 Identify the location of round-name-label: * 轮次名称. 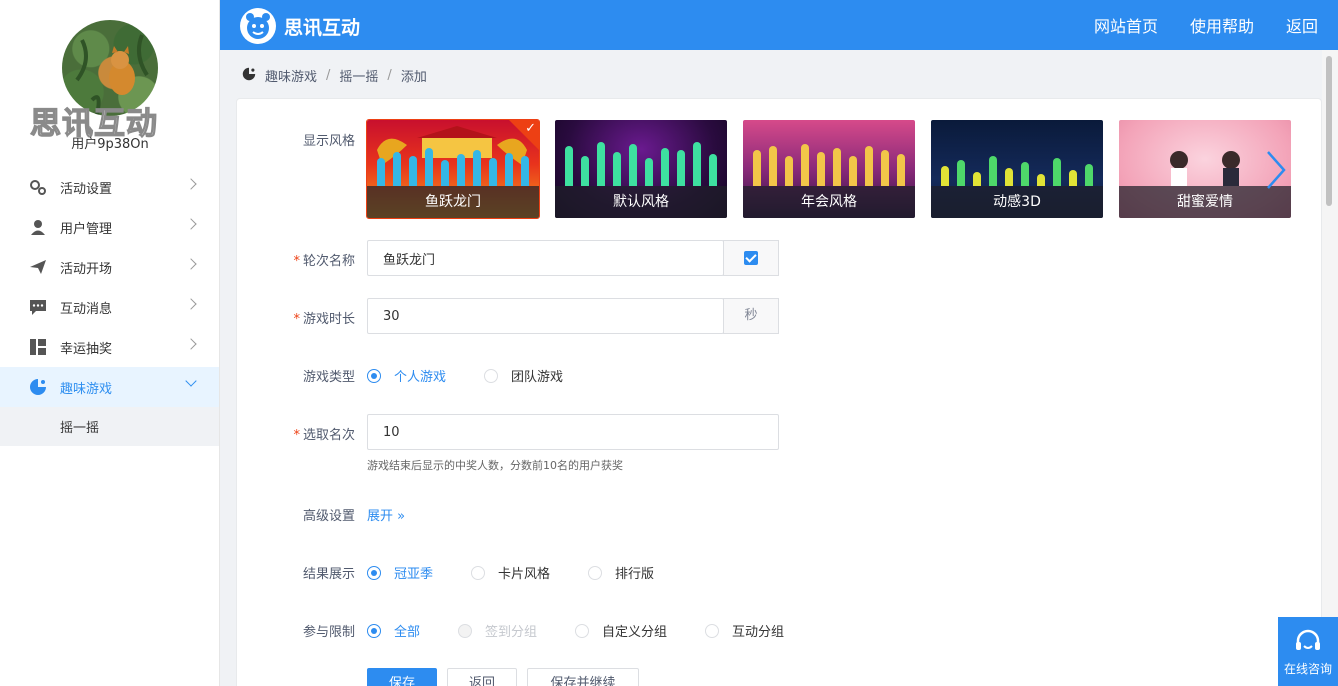
(324, 261).